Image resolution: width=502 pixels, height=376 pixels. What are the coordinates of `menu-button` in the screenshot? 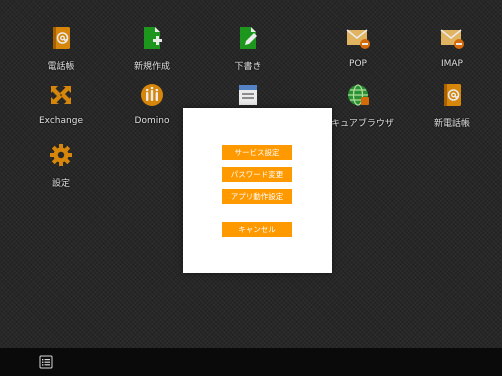 It's located at (46, 362).